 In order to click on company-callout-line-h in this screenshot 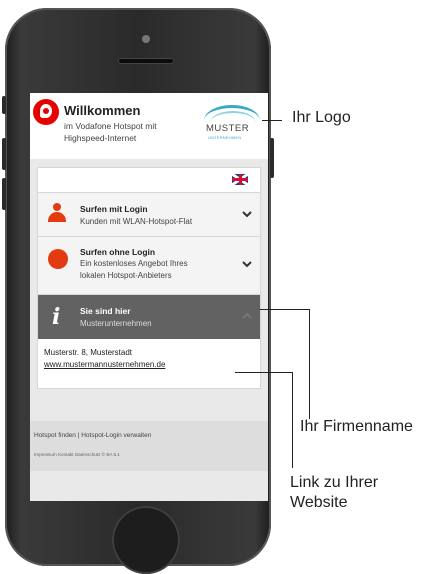, I will do `click(285, 309)`.